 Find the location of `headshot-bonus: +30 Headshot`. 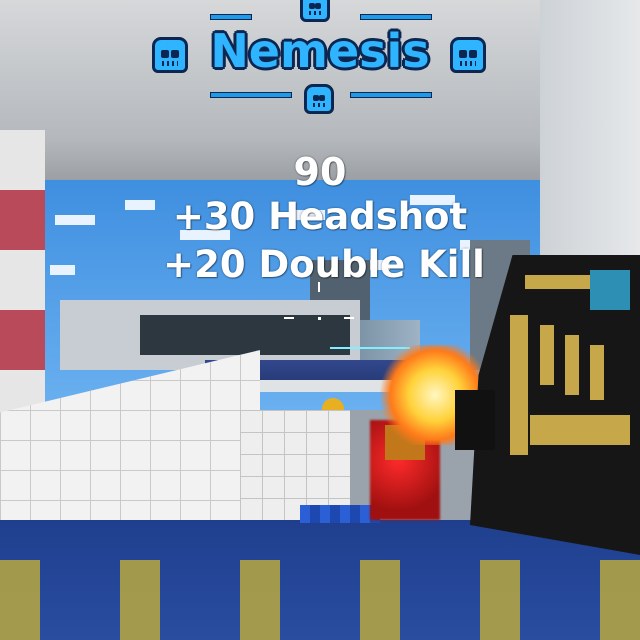

headshot-bonus: +30 Headshot is located at coordinates (320, 216).